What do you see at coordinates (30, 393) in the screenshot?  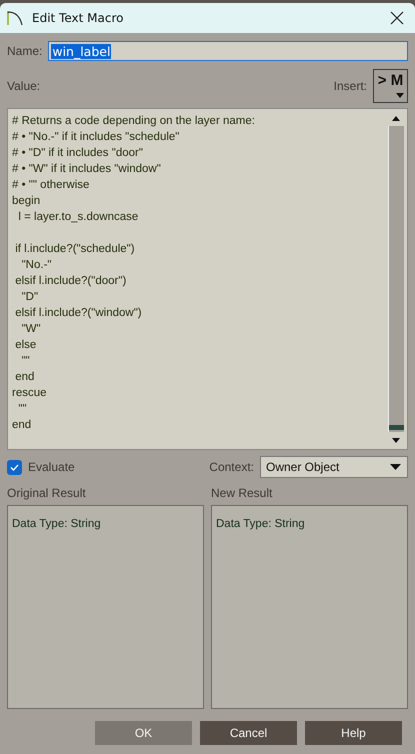 I see `code-line: rescue` at bounding box center [30, 393].